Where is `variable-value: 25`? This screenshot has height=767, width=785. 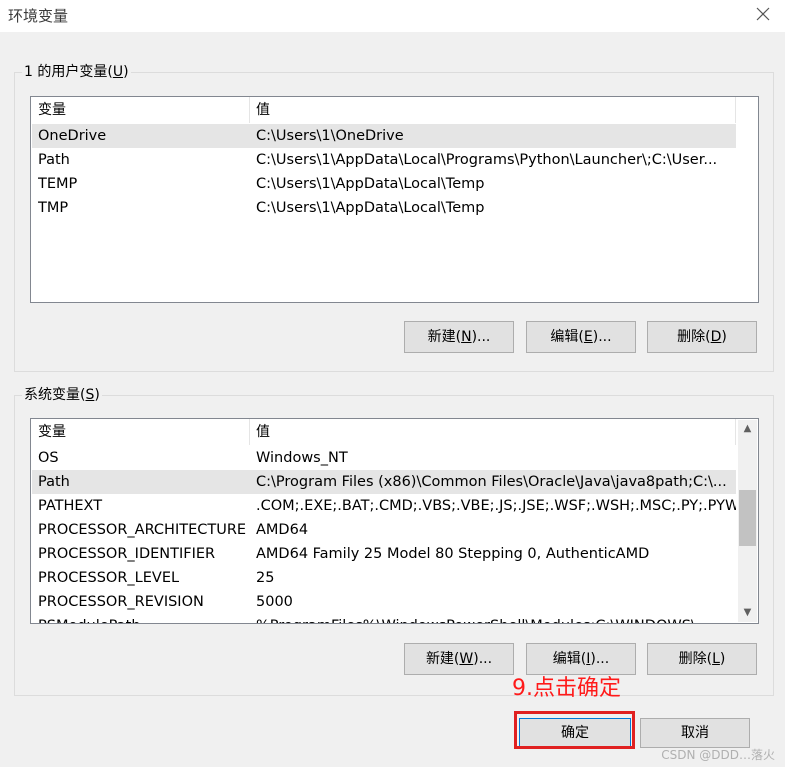 variable-value: 25 is located at coordinates (265, 578).